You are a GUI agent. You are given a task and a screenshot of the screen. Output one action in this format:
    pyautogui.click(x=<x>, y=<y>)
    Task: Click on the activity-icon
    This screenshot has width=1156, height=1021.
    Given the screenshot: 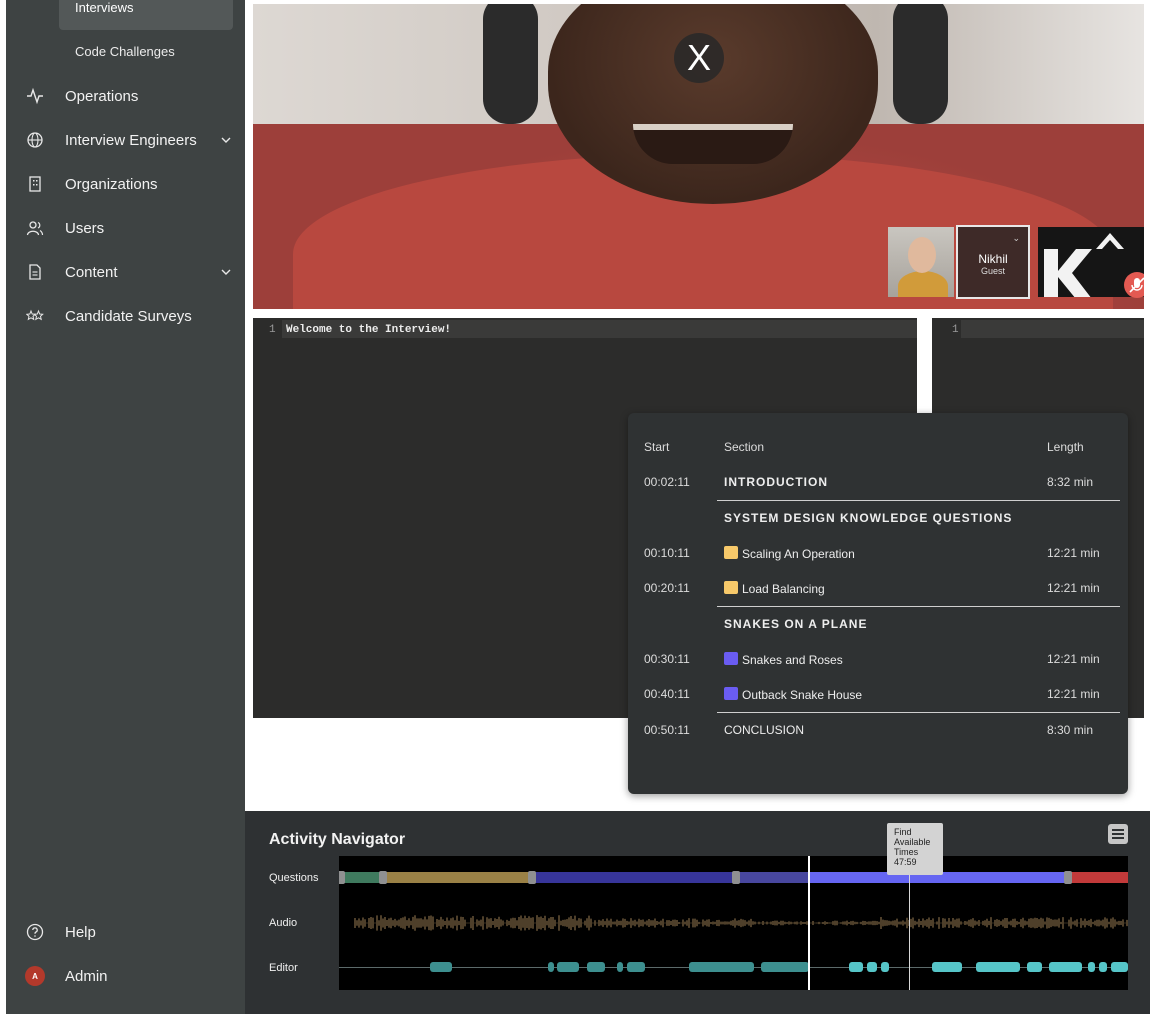 What is the action you would take?
    pyautogui.click(x=35, y=96)
    